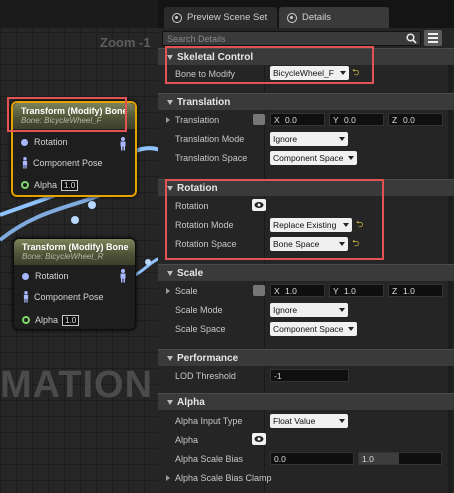 The height and width of the screenshot is (493, 454). I want to click on details-icon, so click(292, 17).